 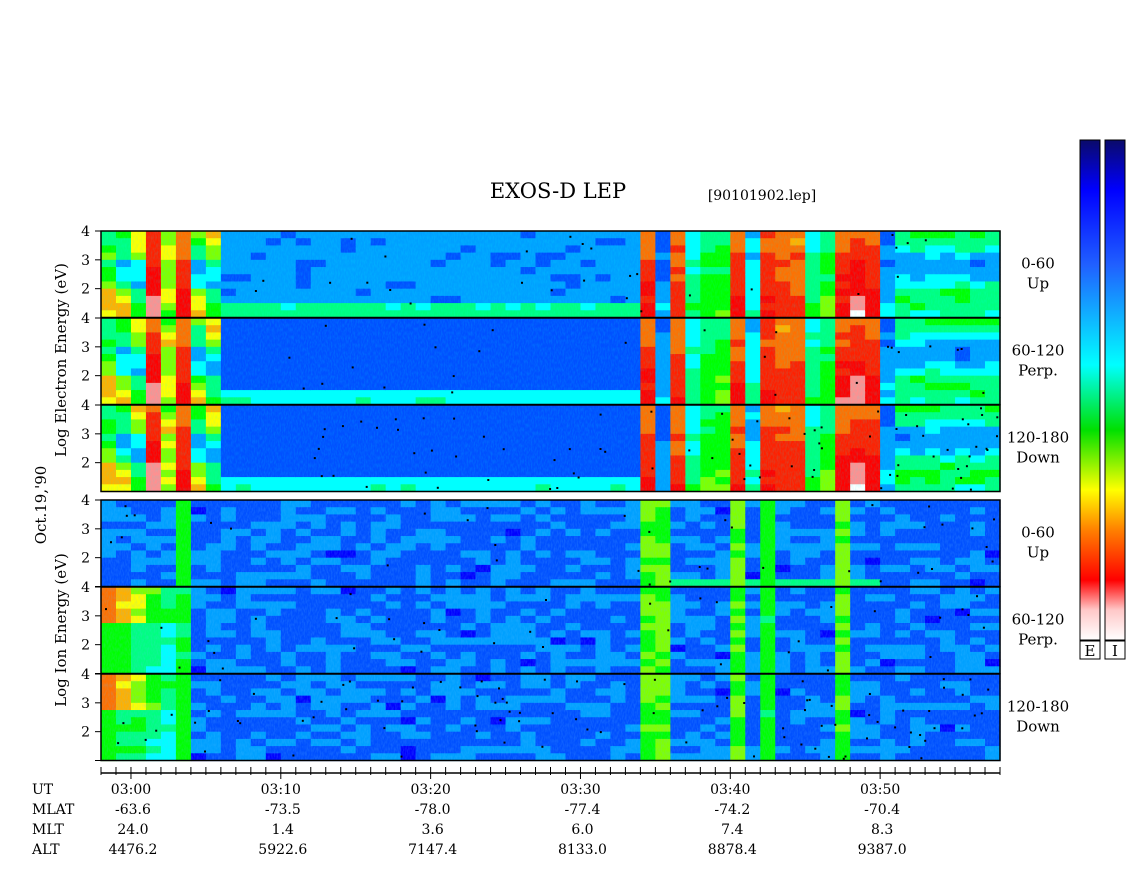 What do you see at coordinates (583, 810) in the screenshot?
I see `ephemeris-value: -77.4` at bounding box center [583, 810].